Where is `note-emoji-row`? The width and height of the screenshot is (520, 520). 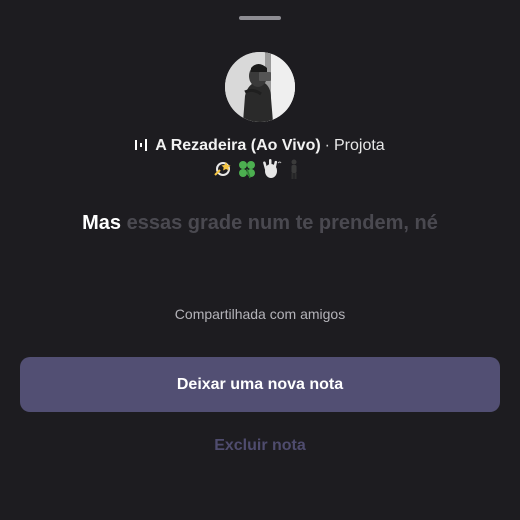
note-emoji-row is located at coordinates (260, 169).